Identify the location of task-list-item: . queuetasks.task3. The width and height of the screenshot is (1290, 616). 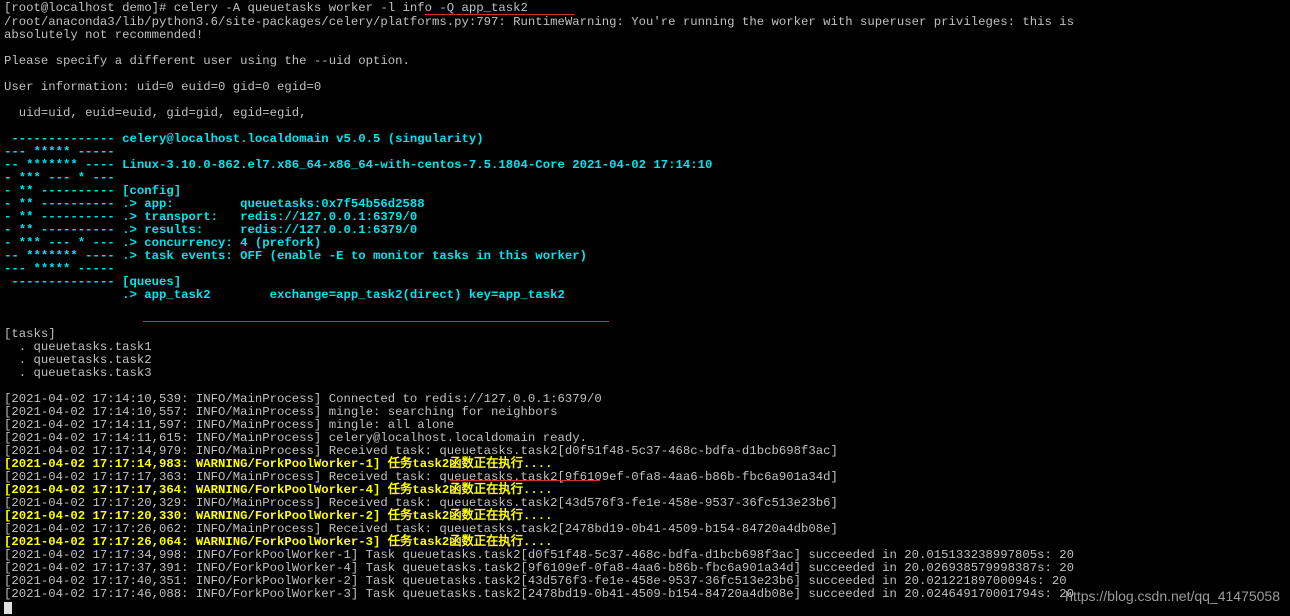
(78, 373).